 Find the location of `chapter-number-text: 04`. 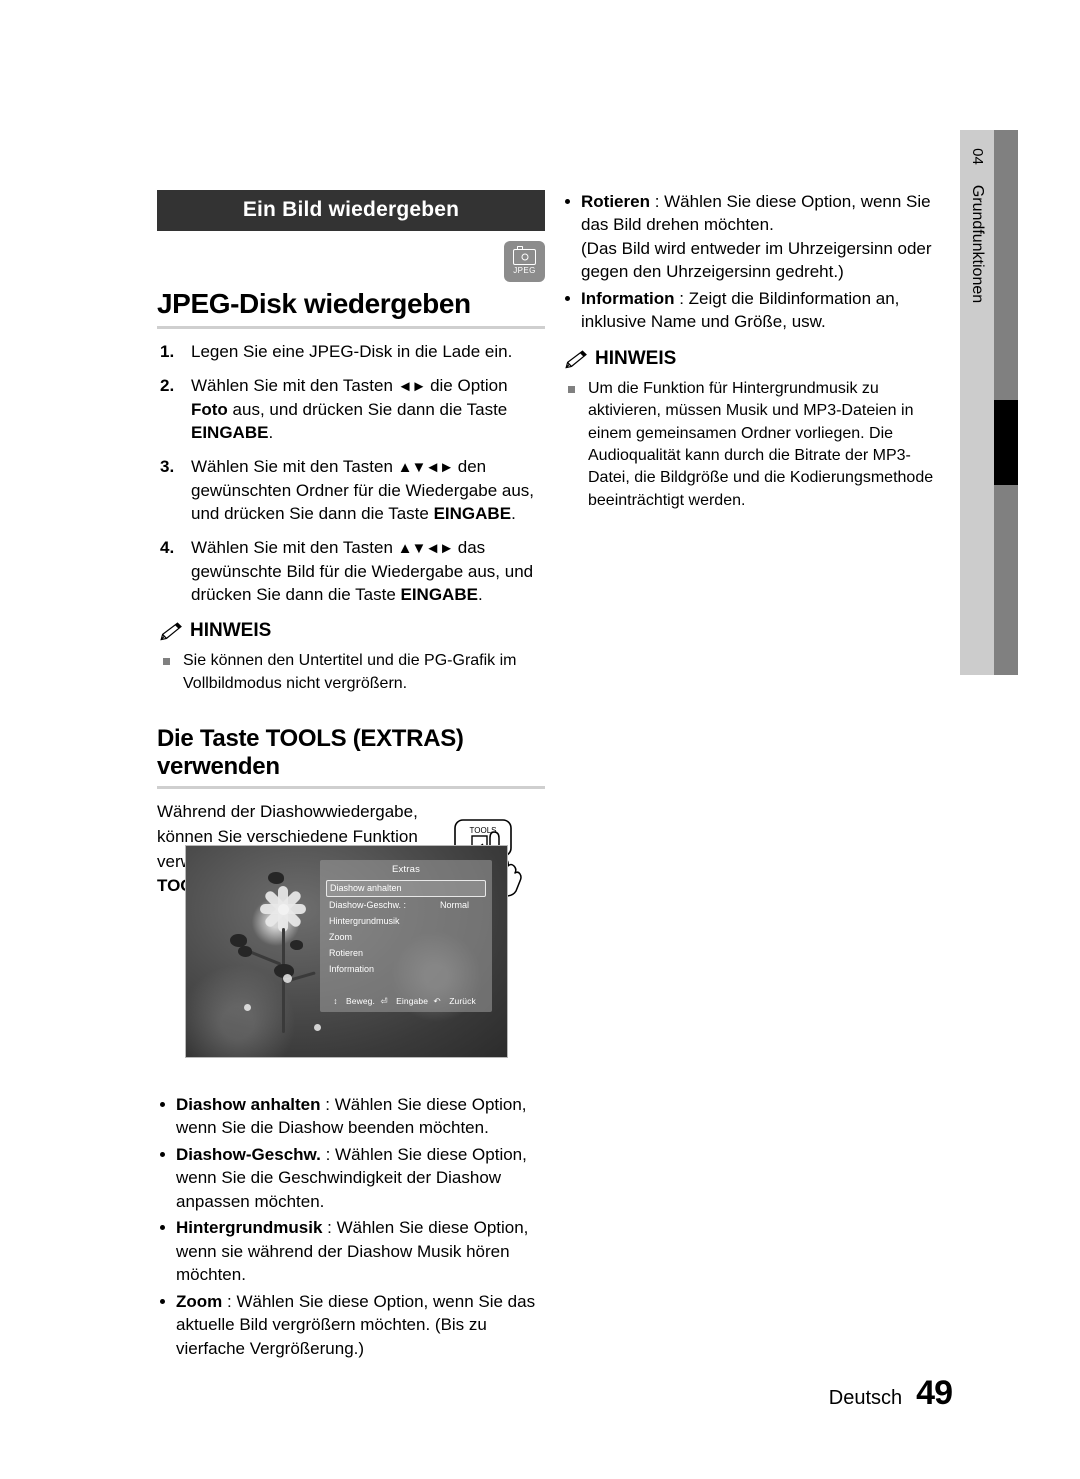

chapter-number-text: 04 is located at coordinates (977, 156).